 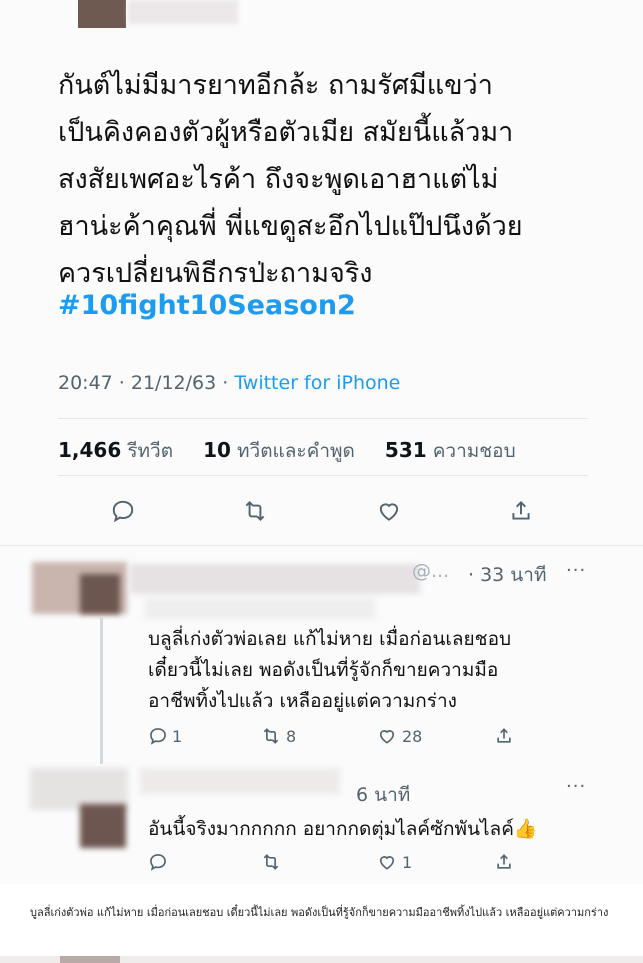 I want to click on tweet-meta: 20:47 · 21/12/63 · Twitter for iPhone, so click(x=229, y=383).